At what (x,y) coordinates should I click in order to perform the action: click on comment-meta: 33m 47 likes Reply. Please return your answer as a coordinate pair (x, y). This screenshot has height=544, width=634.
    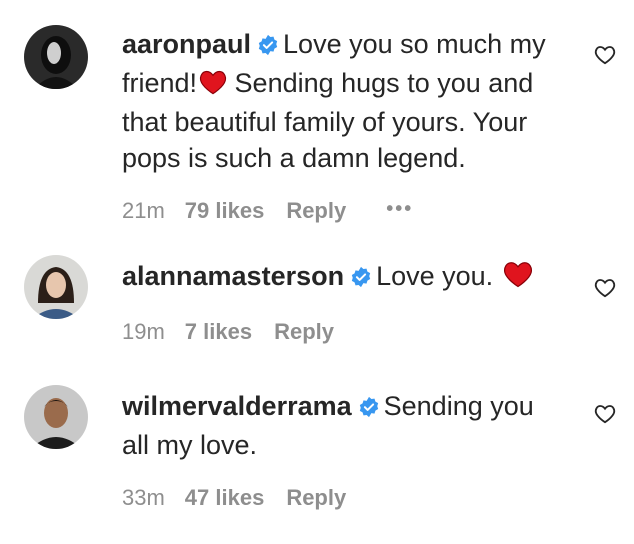
    Looking at the image, I should click on (342, 498).